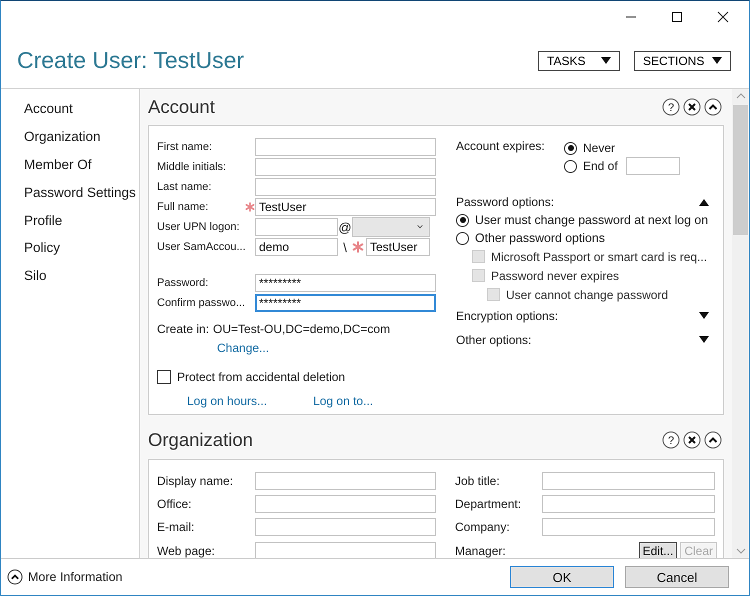 This screenshot has width=750, height=596. I want to click on field-label: Password:, so click(183, 283).